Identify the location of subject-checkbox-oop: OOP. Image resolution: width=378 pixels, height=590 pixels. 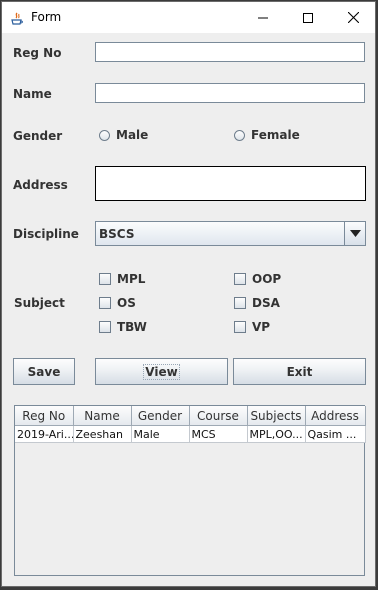
(257, 279).